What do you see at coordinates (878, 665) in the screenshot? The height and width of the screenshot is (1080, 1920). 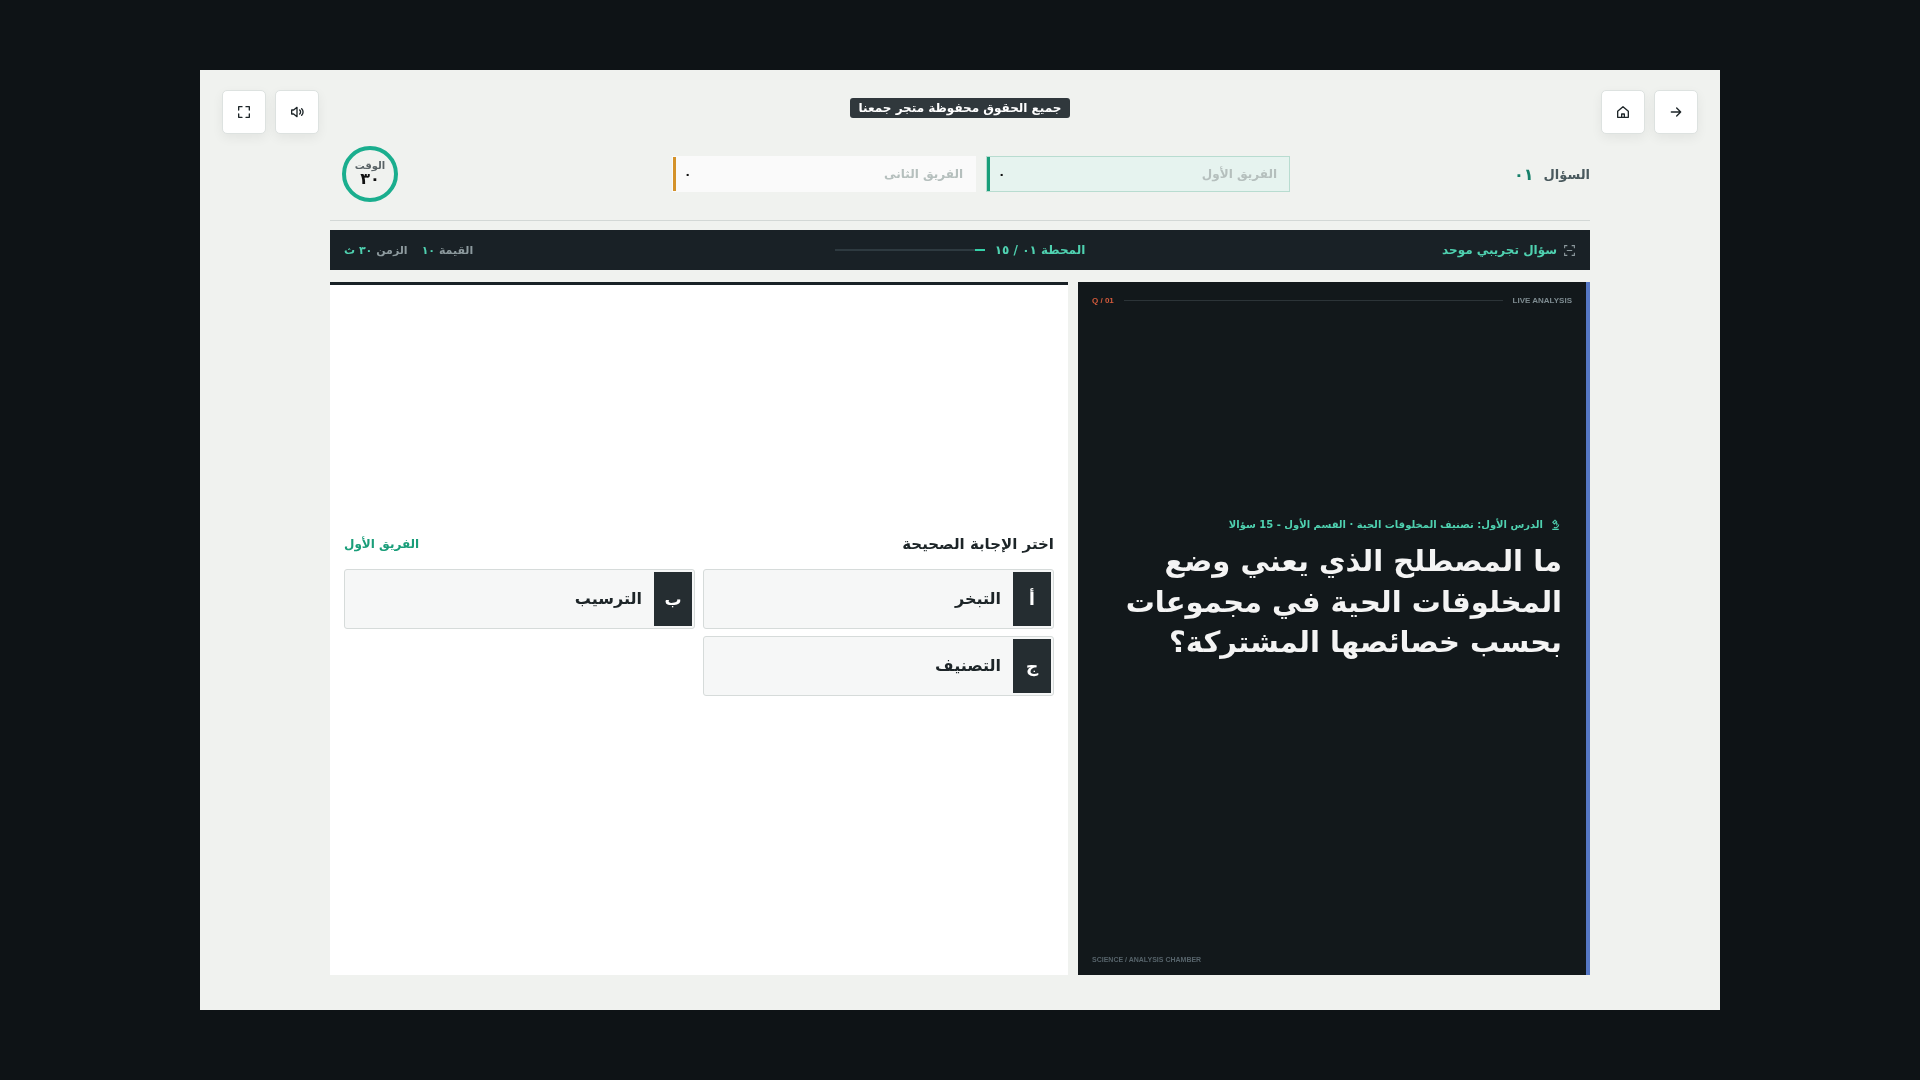 I see `answer-option: ج التصنيف` at bounding box center [878, 665].